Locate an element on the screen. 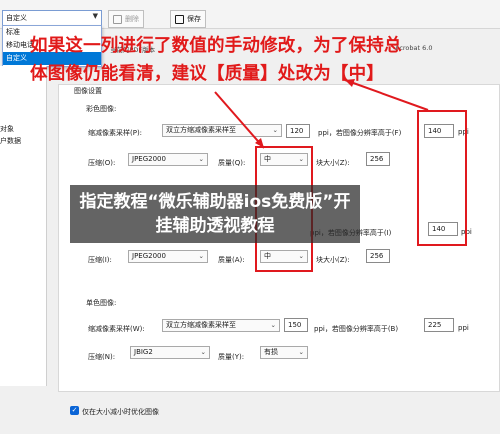  annotation-line-2: 体图像仍能看清，建议【质量】处改为【中】 is located at coordinates (207, 74).